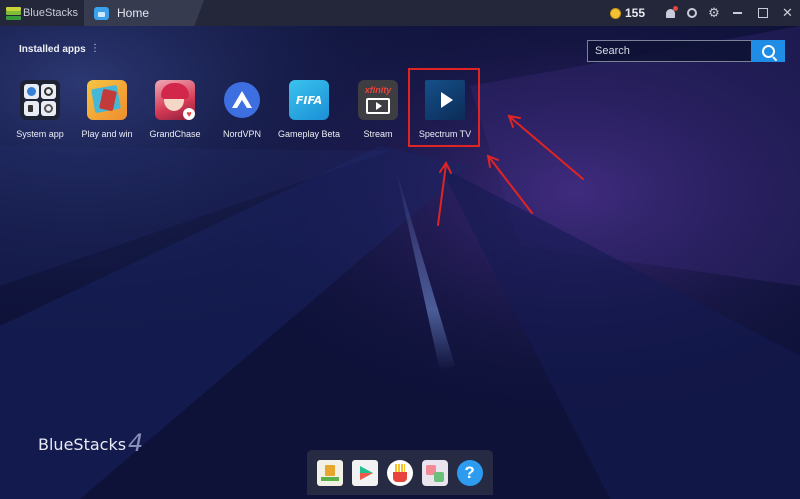 The image size is (800, 499). Describe the element at coordinates (133, 13) in the screenshot. I see `tab-home-label: Home` at that location.